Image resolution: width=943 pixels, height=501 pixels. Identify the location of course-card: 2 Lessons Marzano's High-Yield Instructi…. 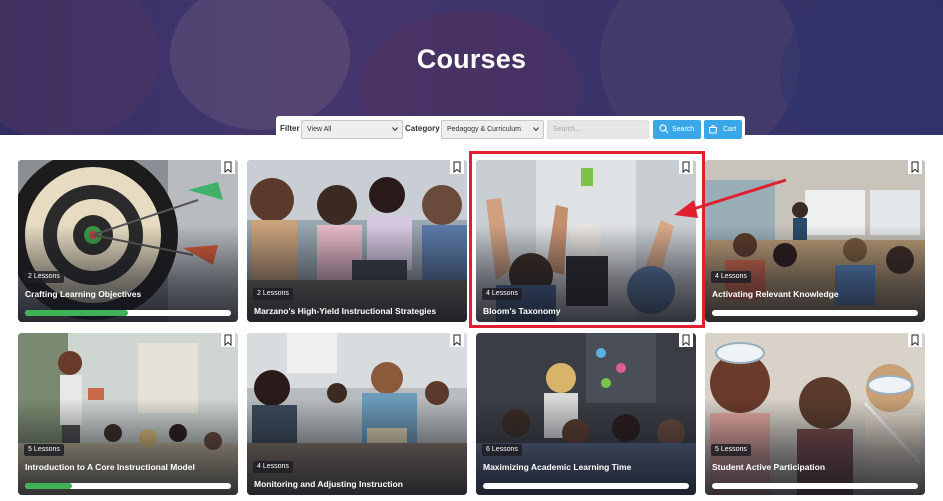
(357, 241).